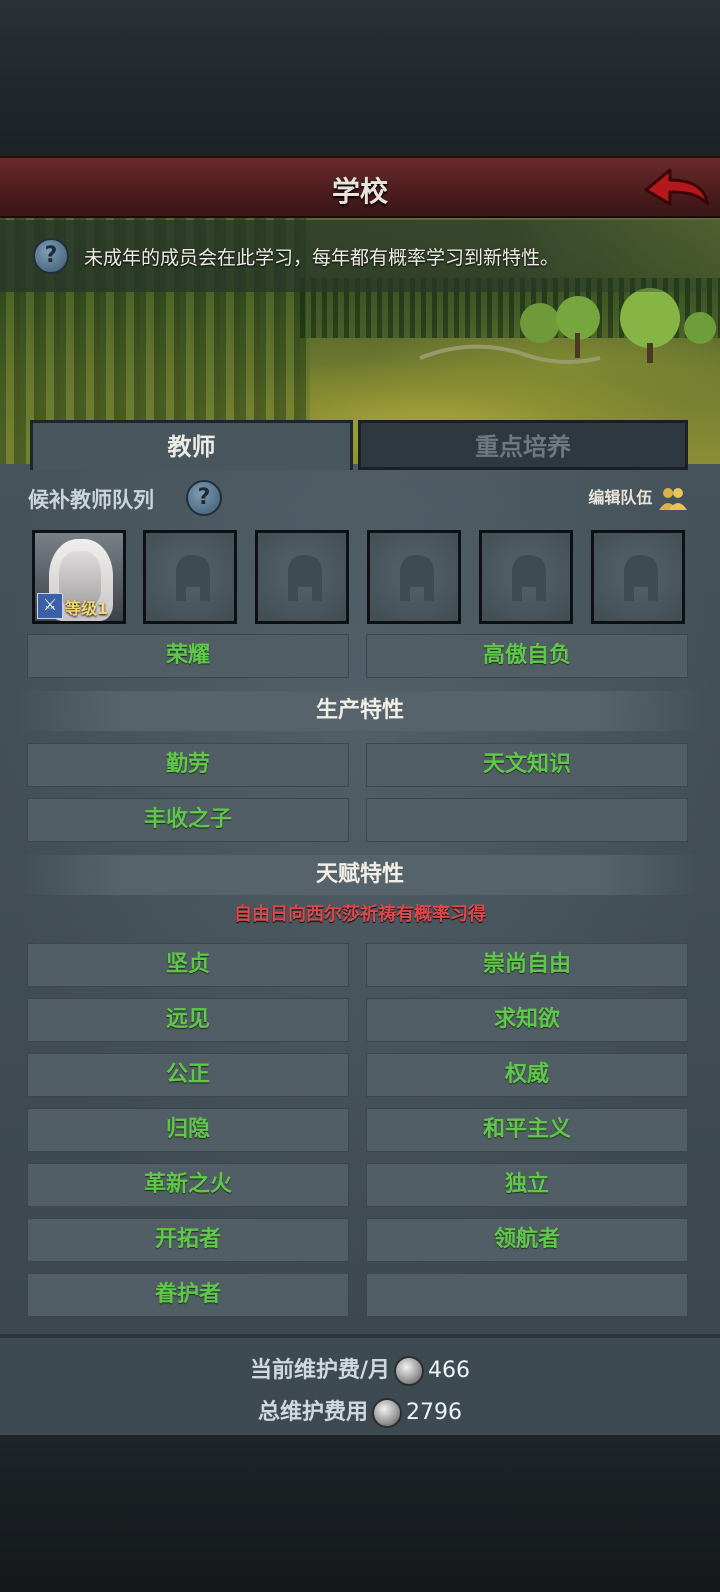 Image resolution: width=720 pixels, height=1592 pixels. I want to click on talent-section-title: 天赋特性, so click(360, 875).